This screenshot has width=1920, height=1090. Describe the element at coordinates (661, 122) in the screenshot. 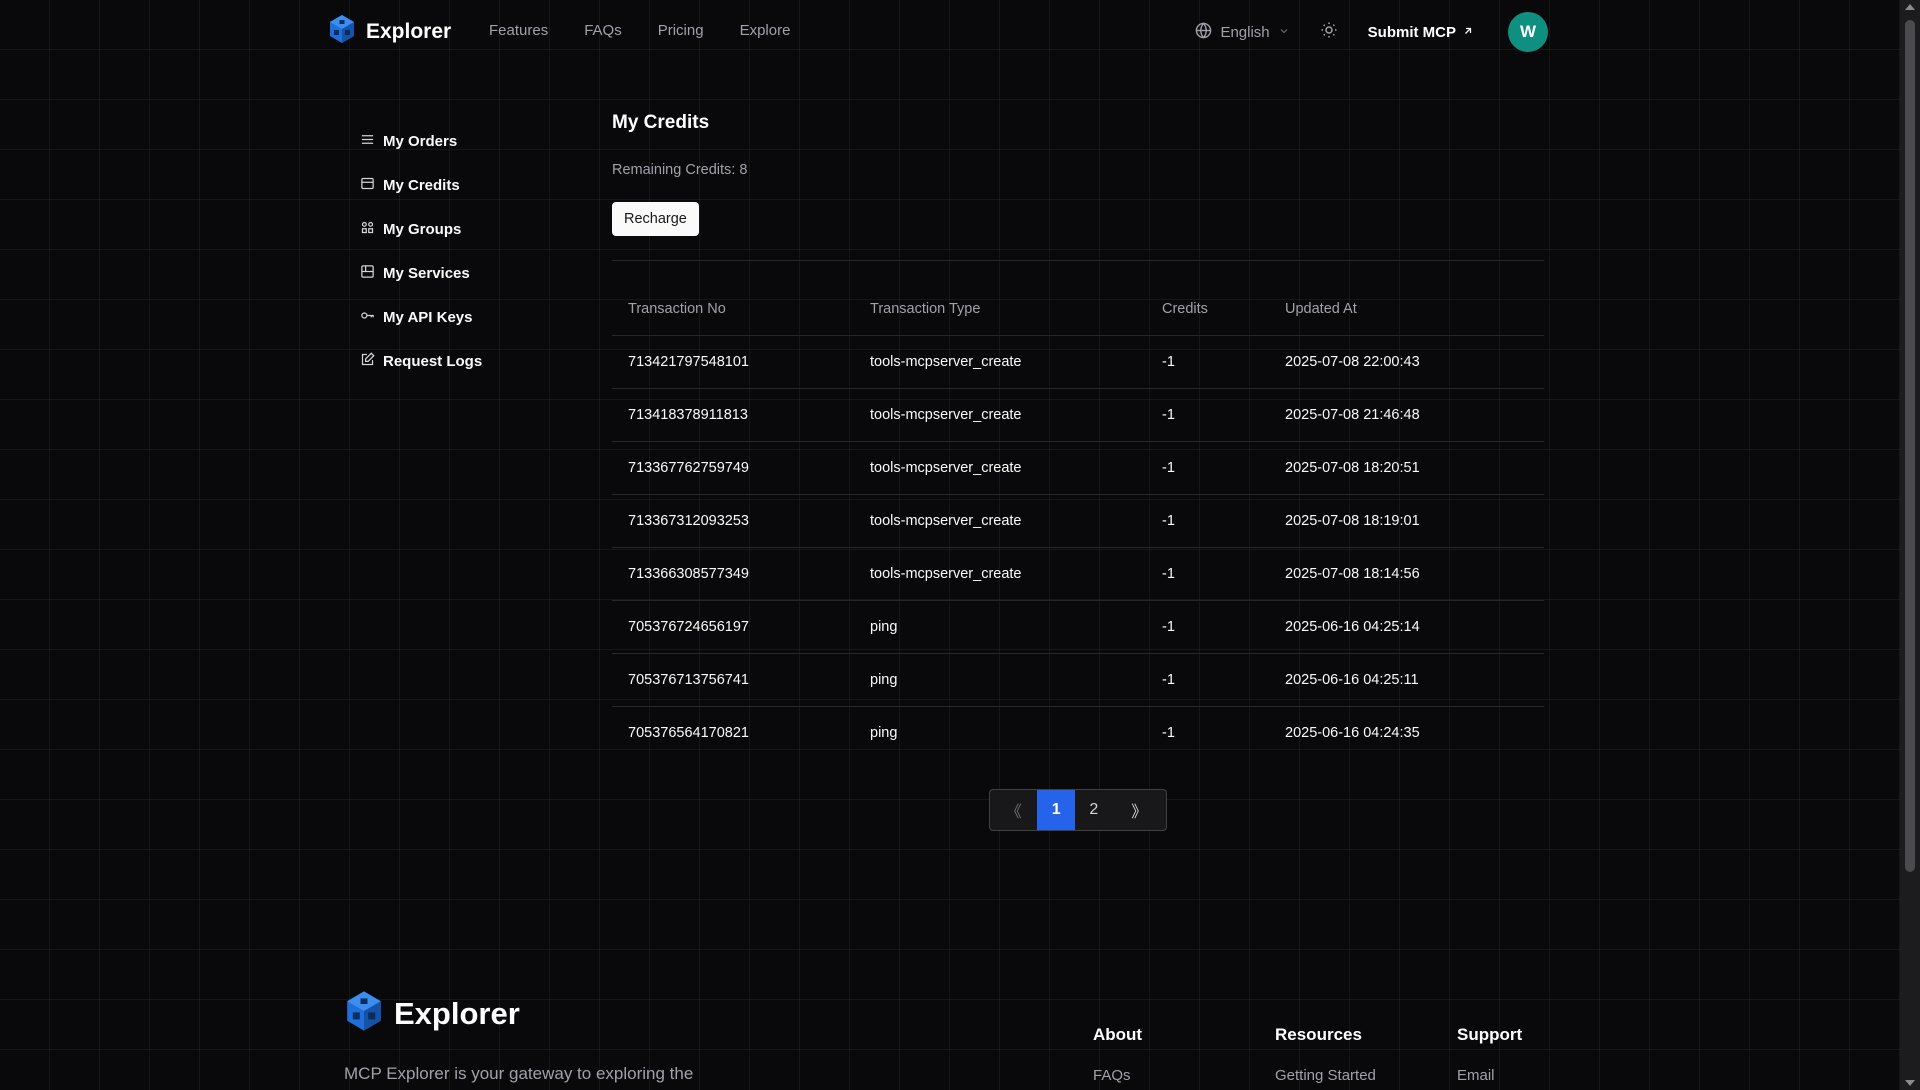

I see `page-title: My Credits` at that location.